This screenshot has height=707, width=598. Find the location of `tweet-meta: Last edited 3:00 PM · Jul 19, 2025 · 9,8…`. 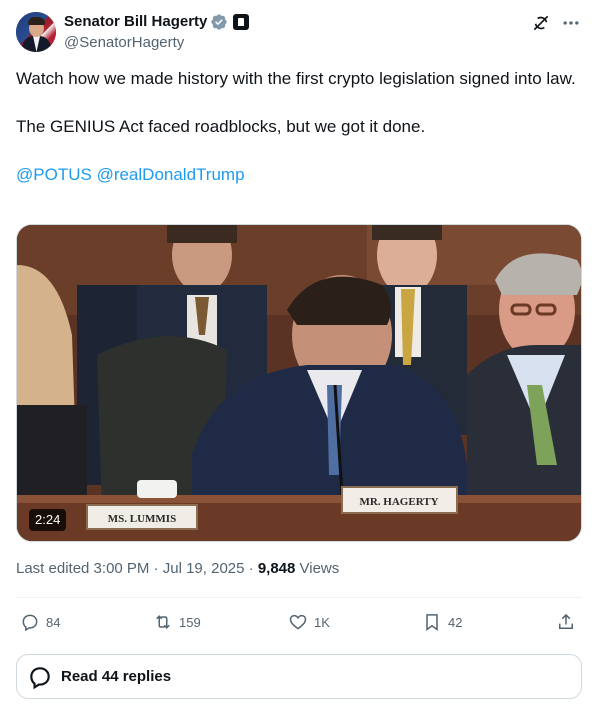

tweet-meta: Last edited 3:00 PM · Jul 19, 2025 · 9,8… is located at coordinates (177, 569).